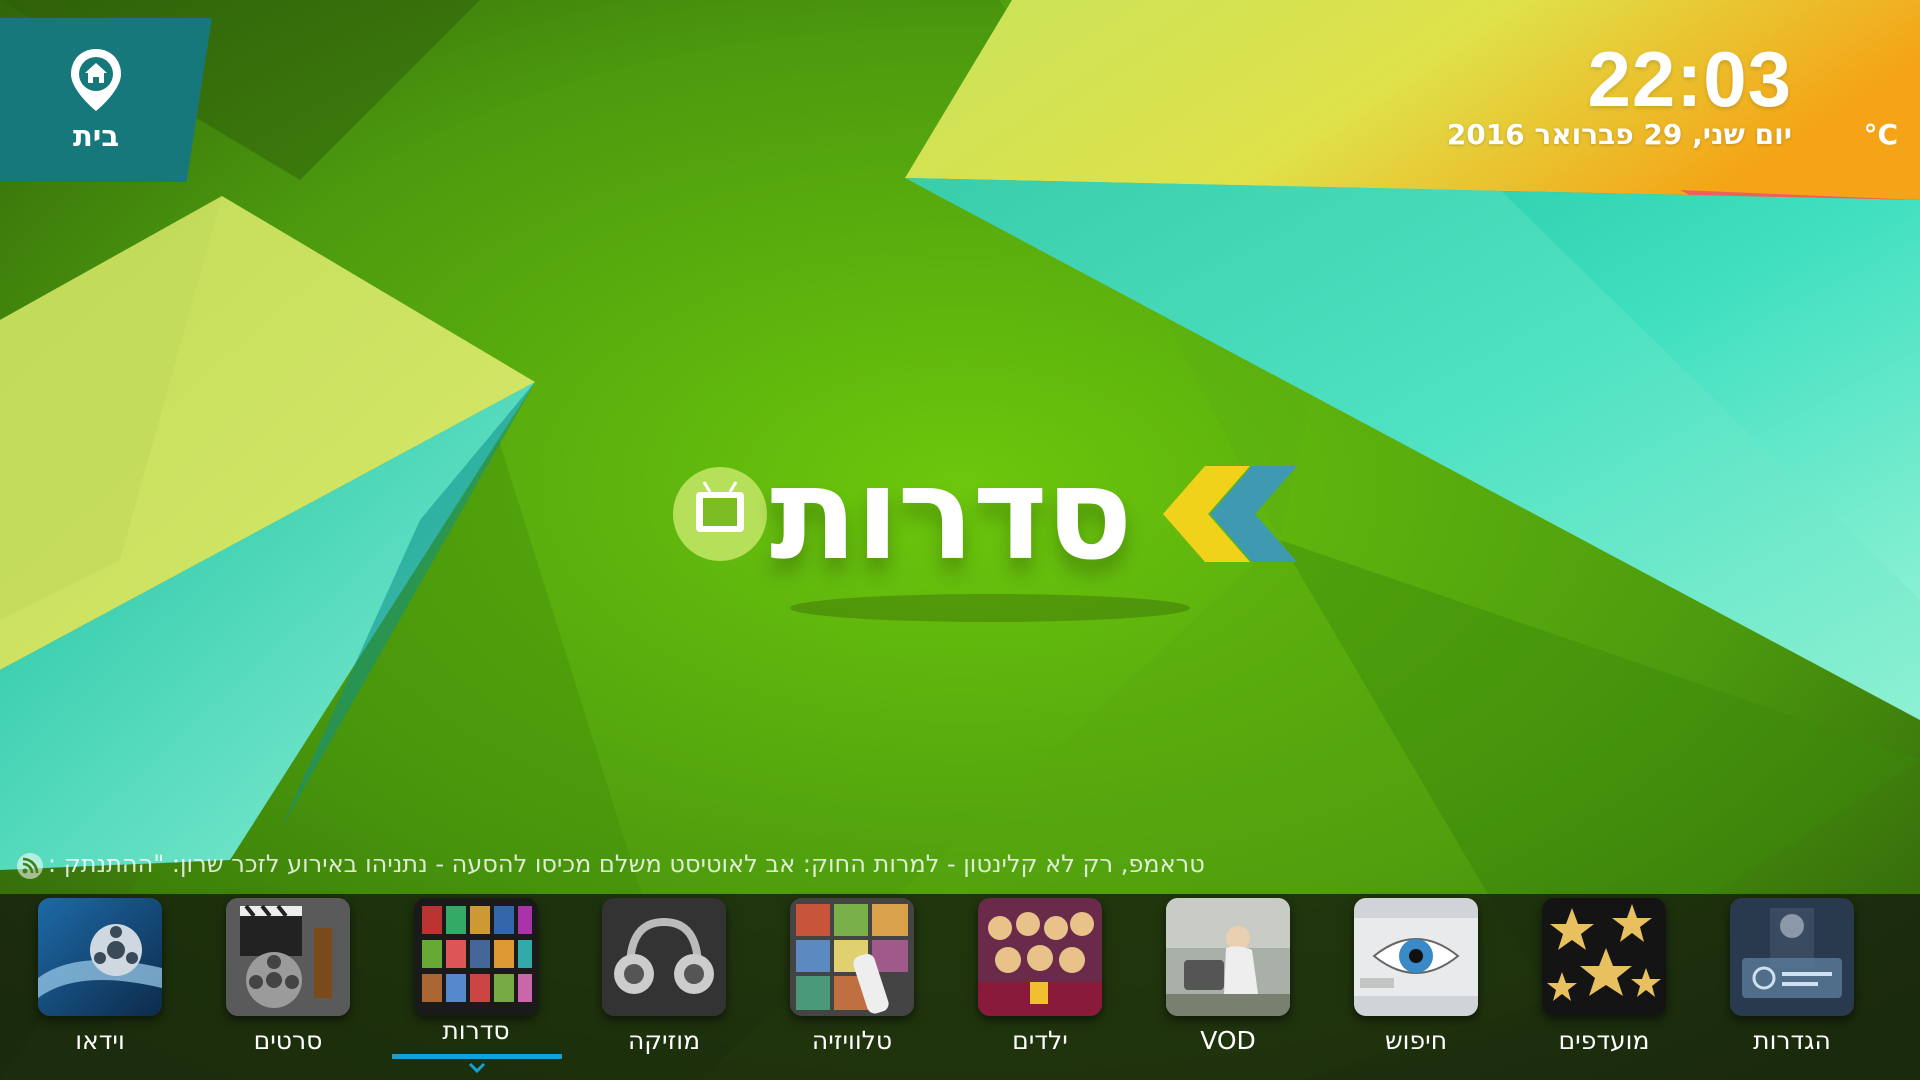 Image resolution: width=1920 pixels, height=1080 pixels. I want to click on menu-label: חיפוש, so click(1416, 1040).